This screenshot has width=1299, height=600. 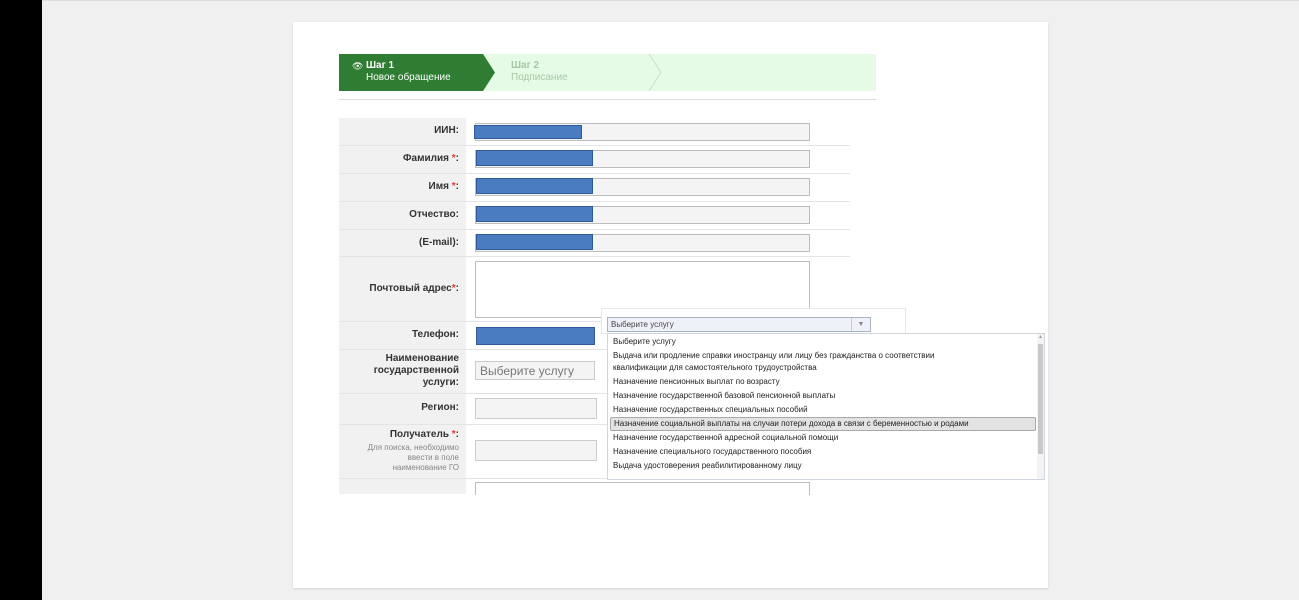 What do you see at coordinates (1040, 399) in the screenshot?
I see `scrollbar-thumb` at bounding box center [1040, 399].